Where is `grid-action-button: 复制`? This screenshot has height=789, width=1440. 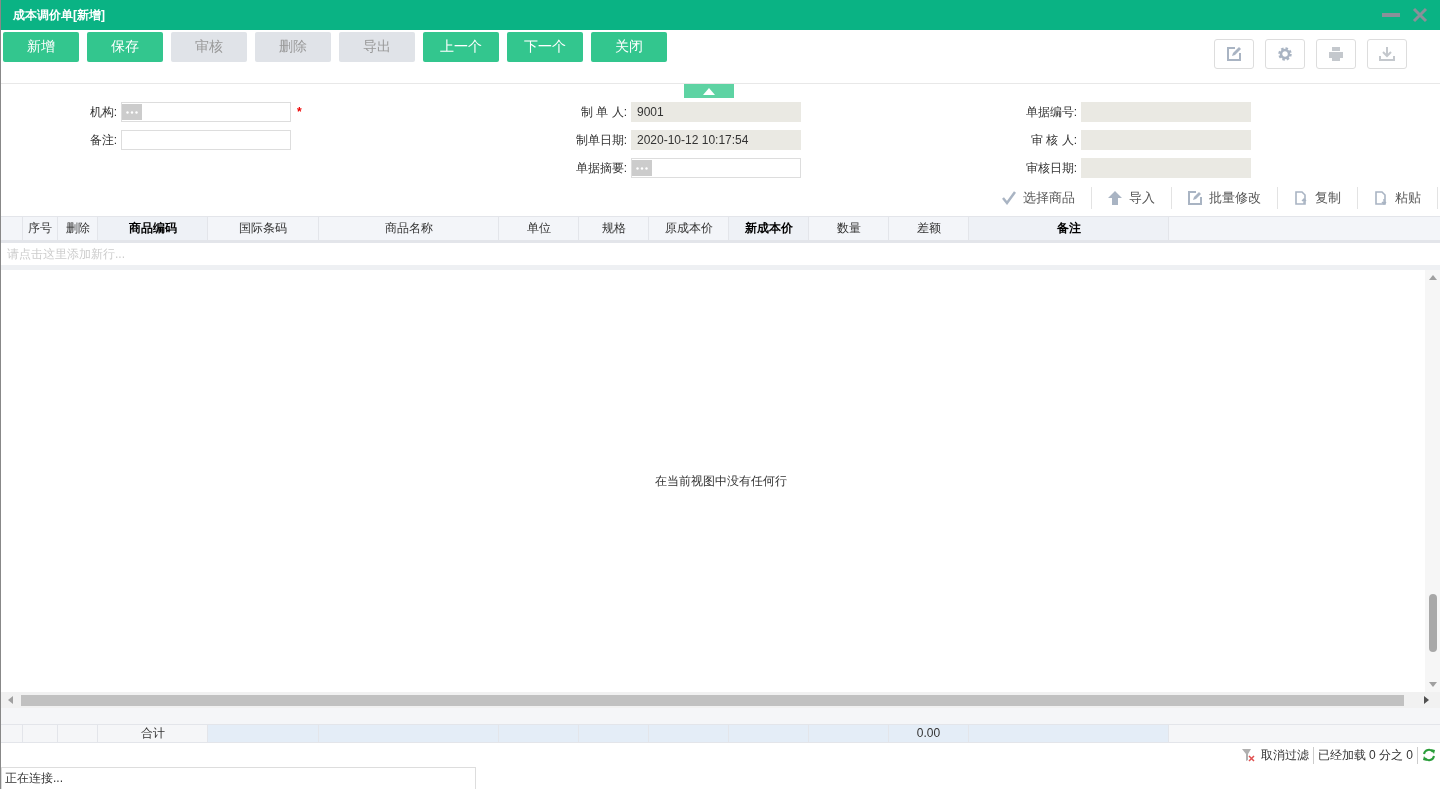
grid-action-button: 复制 is located at coordinates (1318, 198).